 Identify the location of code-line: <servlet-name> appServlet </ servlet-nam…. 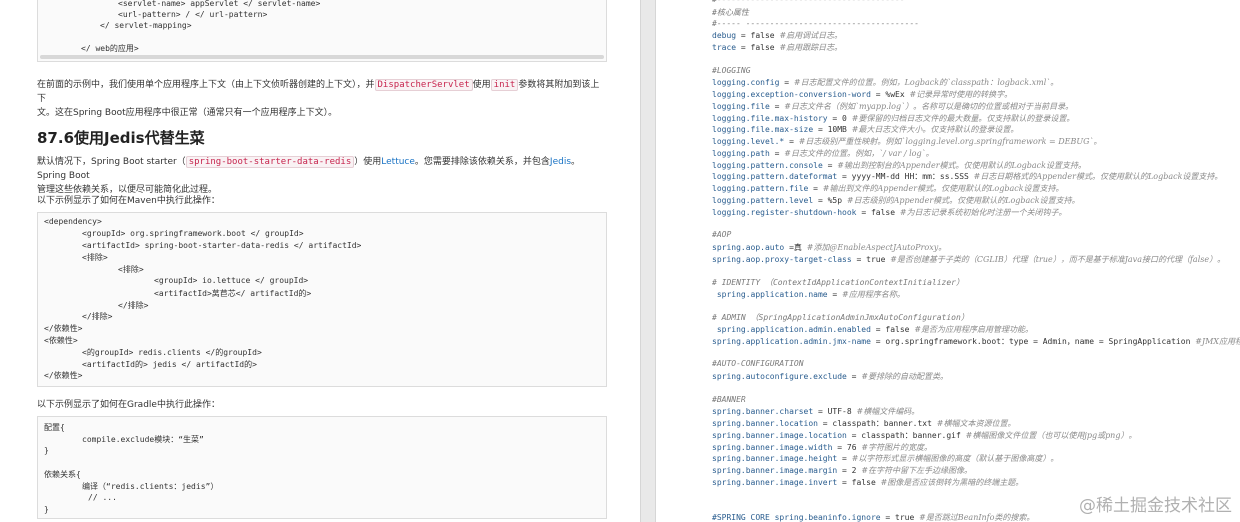
(219, 4).